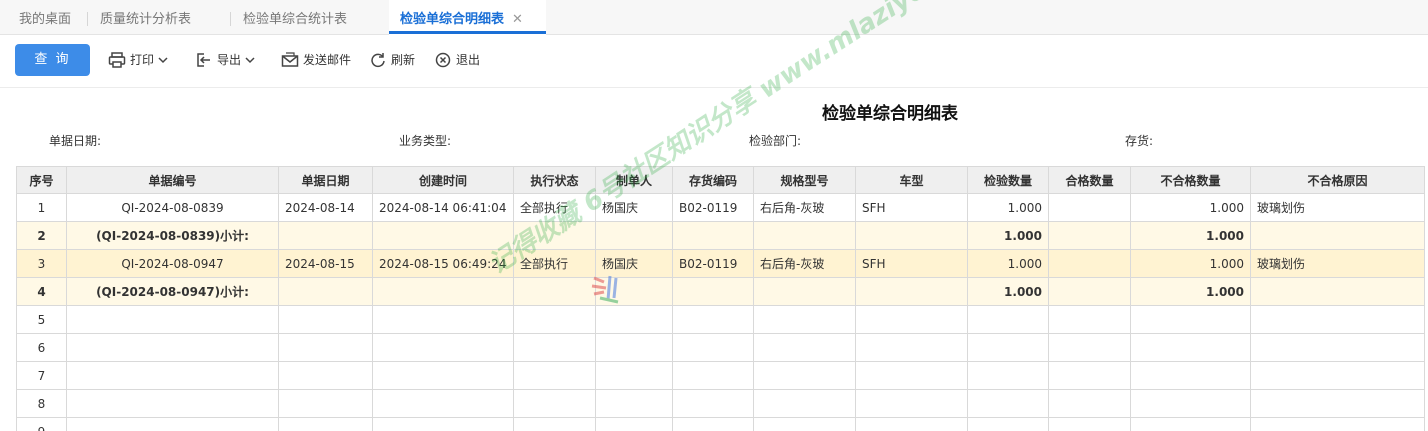  Describe the element at coordinates (172, 180) in the screenshot. I see `column-header-code: 单据编号` at that location.